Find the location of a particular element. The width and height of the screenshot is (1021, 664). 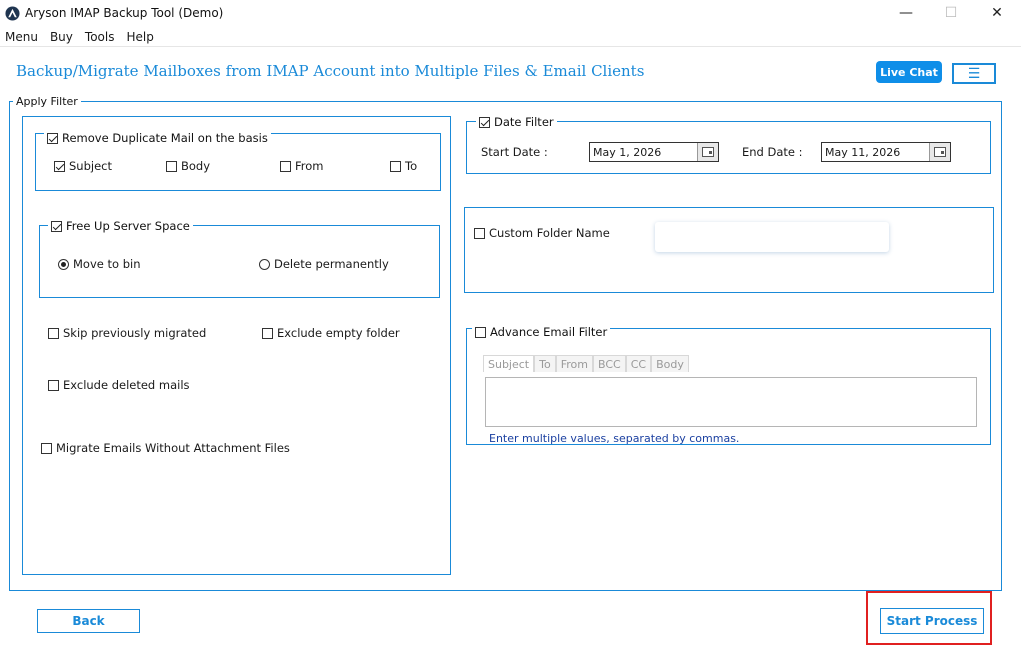

start-date-picker: May 1, 2026 is located at coordinates (654, 152).